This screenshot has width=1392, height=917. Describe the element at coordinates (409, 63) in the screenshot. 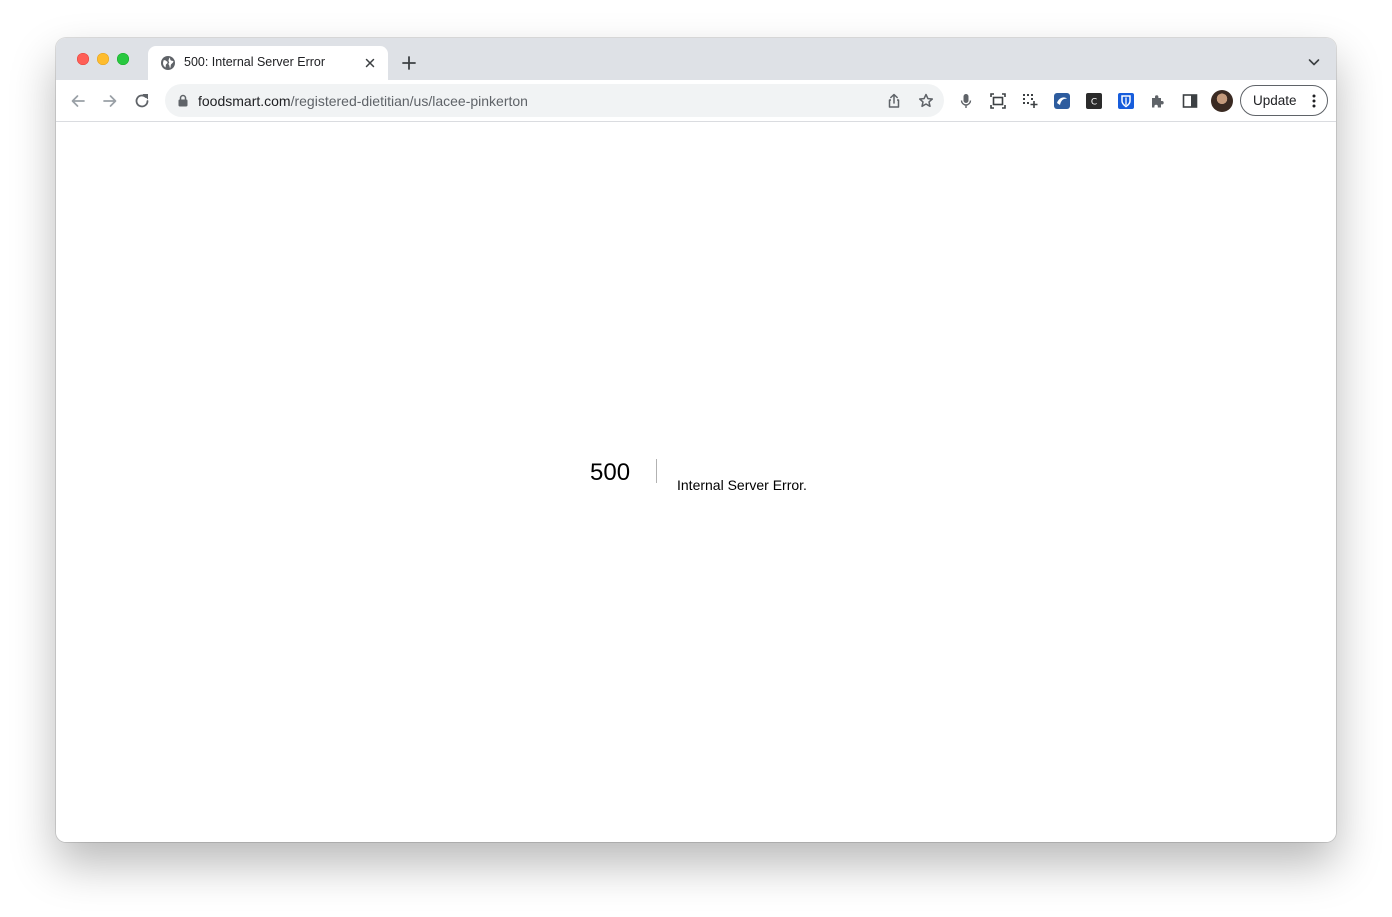

I see `new-tab-plus-icon` at that location.